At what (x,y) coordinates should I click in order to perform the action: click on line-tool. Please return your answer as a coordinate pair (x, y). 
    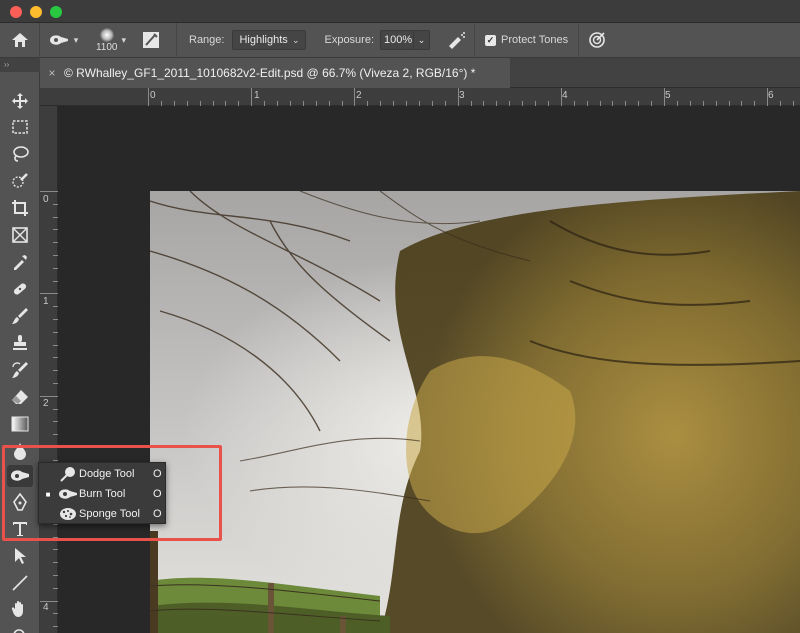
    Looking at the image, I should click on (20, 583).